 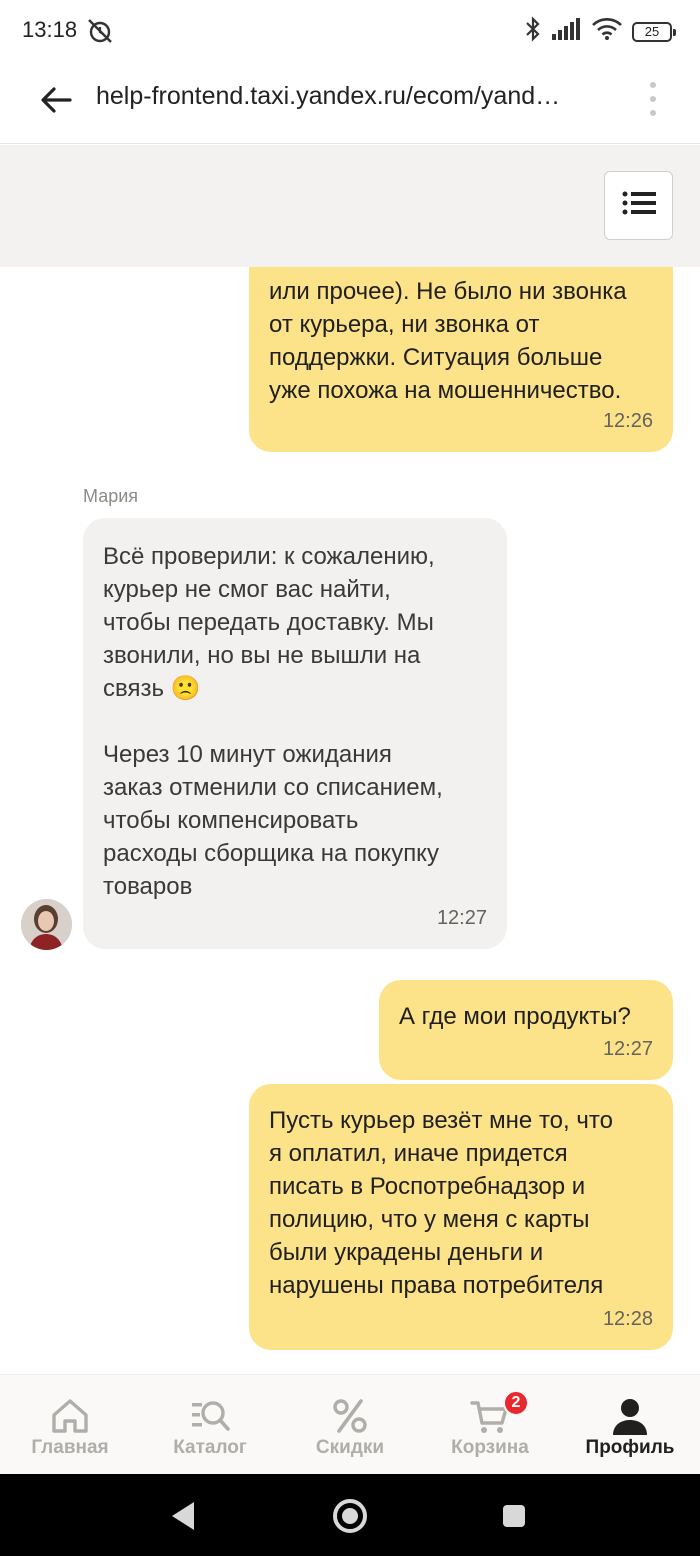 I want to click on message-outgoing: А где мои продукты? 12:27, so click(x=526, y=1030).